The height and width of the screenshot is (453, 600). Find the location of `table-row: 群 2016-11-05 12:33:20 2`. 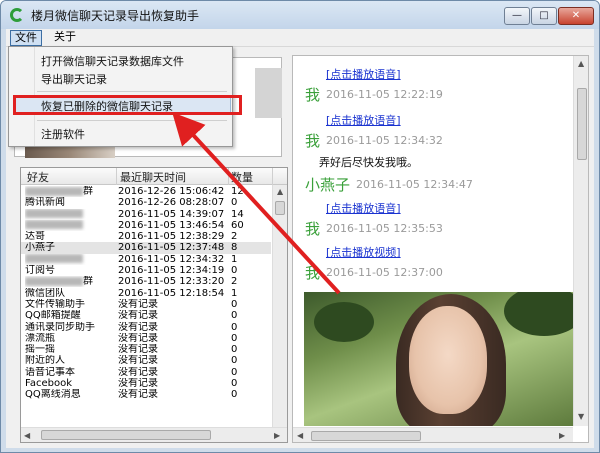

table-row: 群 2016-11-05 12:33:20 2 is located at coordinates (146, 281).